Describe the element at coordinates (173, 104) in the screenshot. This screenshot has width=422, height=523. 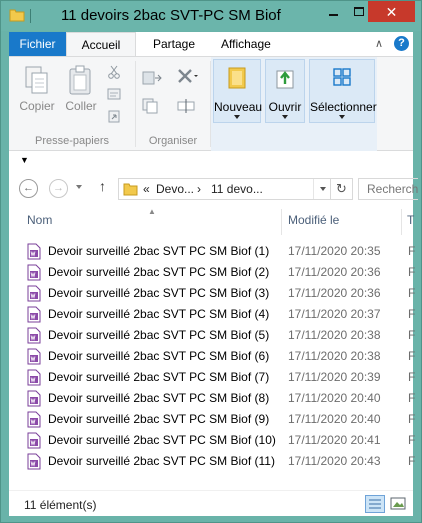
I see `organize-group: Organiser` at that location.